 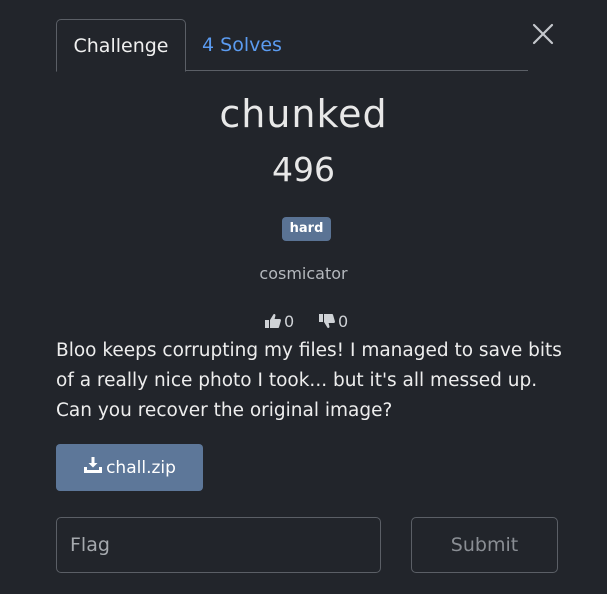 I want to click on upvote-count: 0, so click(x=289, y=321).